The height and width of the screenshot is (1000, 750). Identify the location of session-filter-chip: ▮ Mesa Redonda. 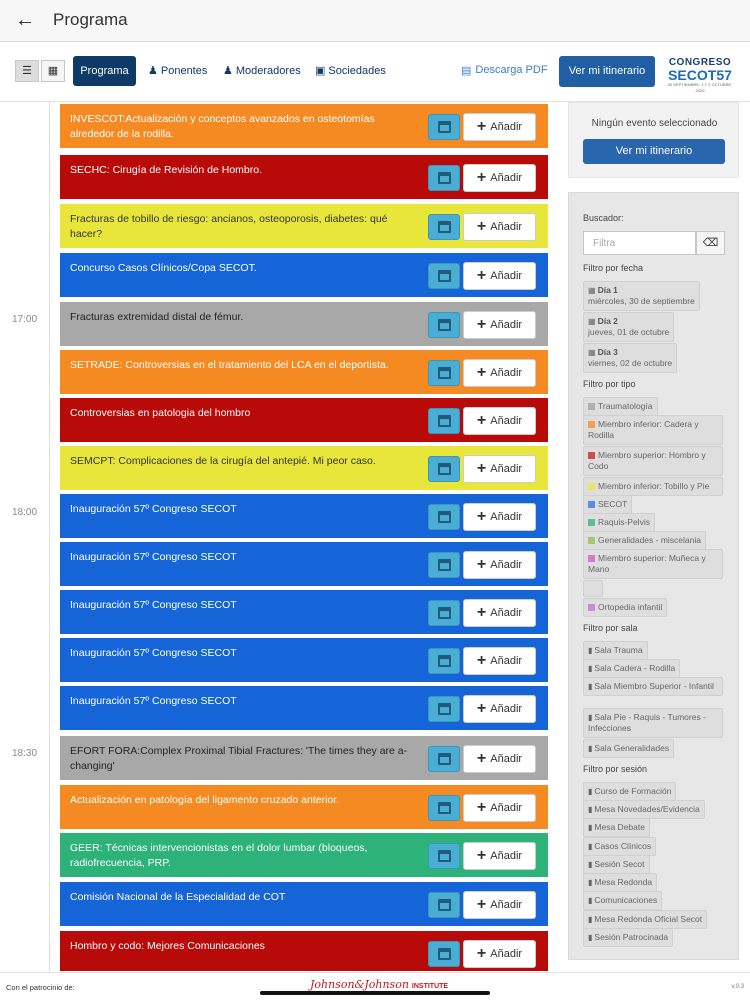
(620, 882).